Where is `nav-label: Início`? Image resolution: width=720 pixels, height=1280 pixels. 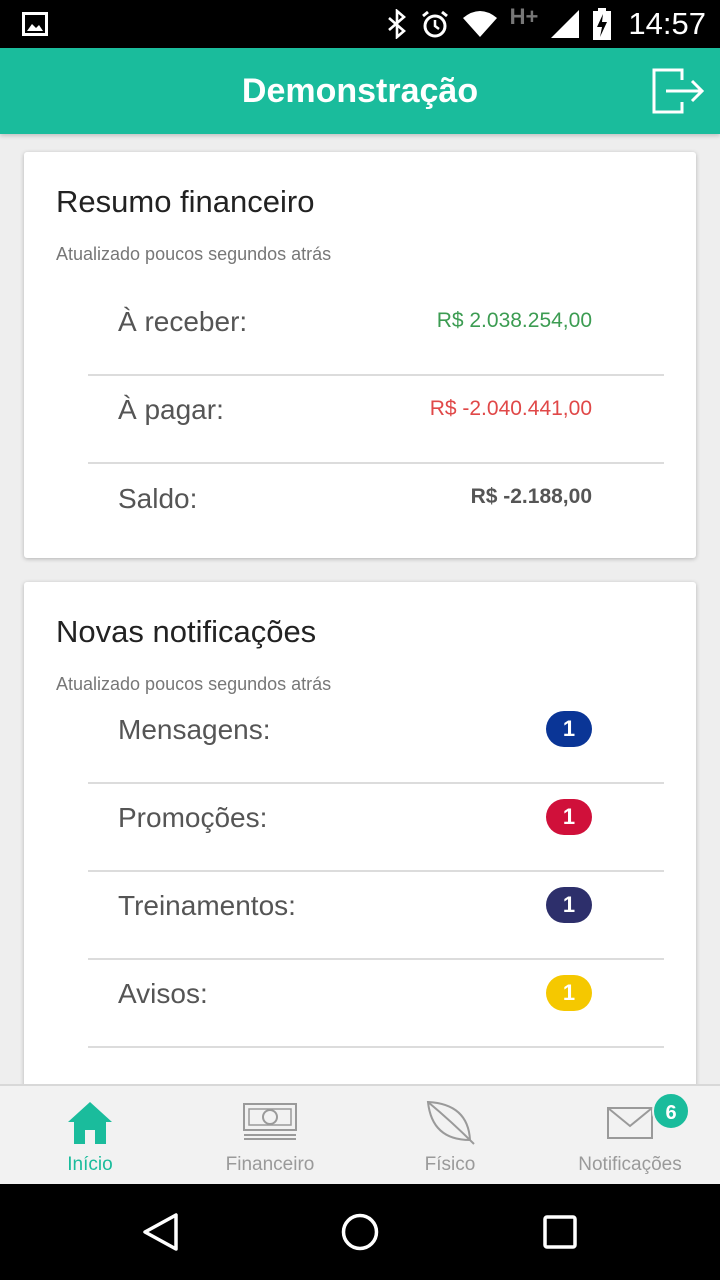 nav-label: Início is located at coordinates (90, 1164).